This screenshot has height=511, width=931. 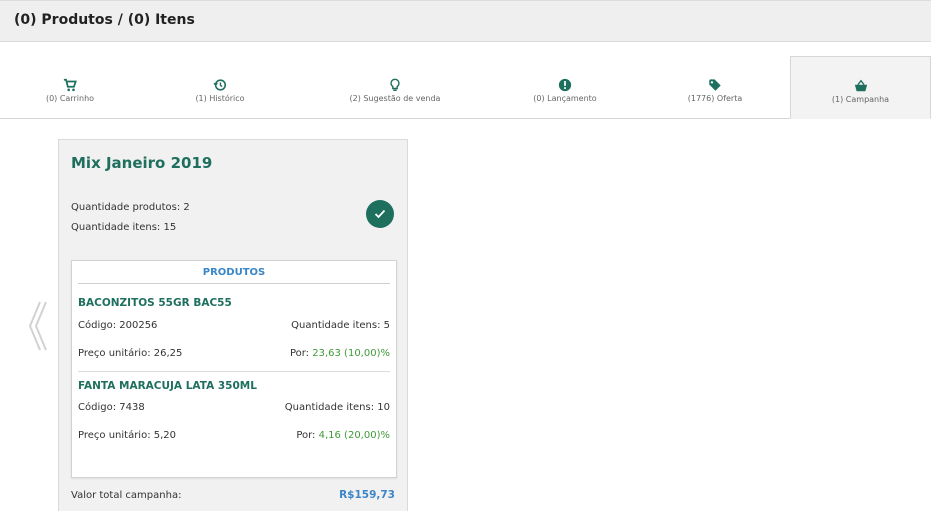 I want to click on product-code: Código: 200256, so click(x=118, y=325).